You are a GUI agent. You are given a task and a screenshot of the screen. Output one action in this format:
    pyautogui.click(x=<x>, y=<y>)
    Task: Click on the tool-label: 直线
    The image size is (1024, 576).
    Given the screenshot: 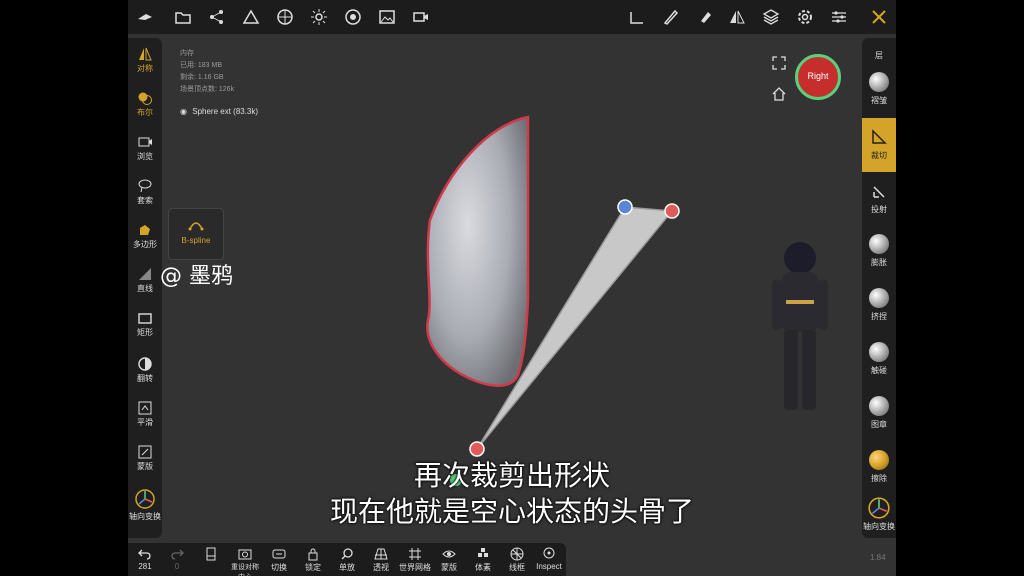 What is the action you would take?
    pyautogui.click(x=145, y=288)
    